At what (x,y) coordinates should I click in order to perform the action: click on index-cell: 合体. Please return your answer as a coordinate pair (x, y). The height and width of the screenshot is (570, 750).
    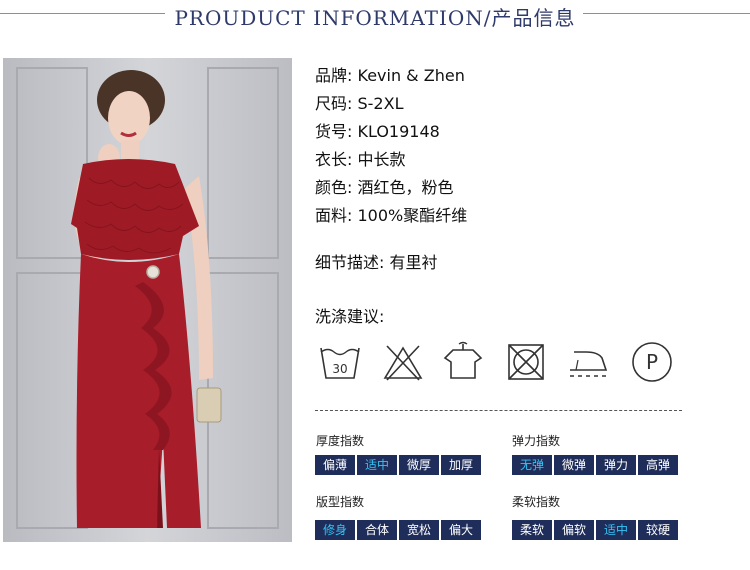
    Looking at the image, I should click on (377, 530).